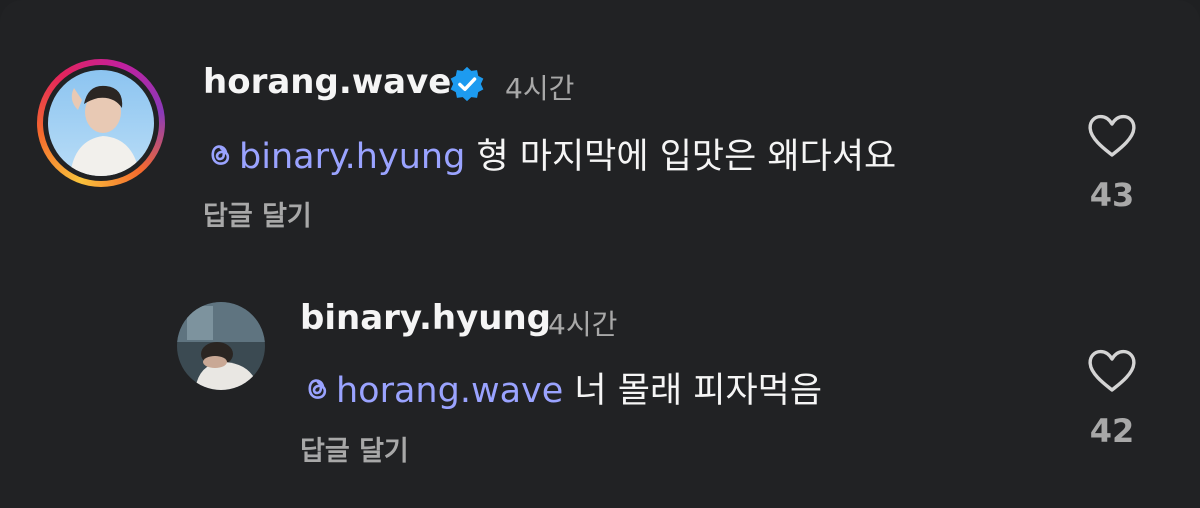 The width and height of the screenshot is (1200, 508). What do you see at coordinates (1112, 431) in the screenshot?
I see `like-count: 42` at bounding box center [1112, 431].